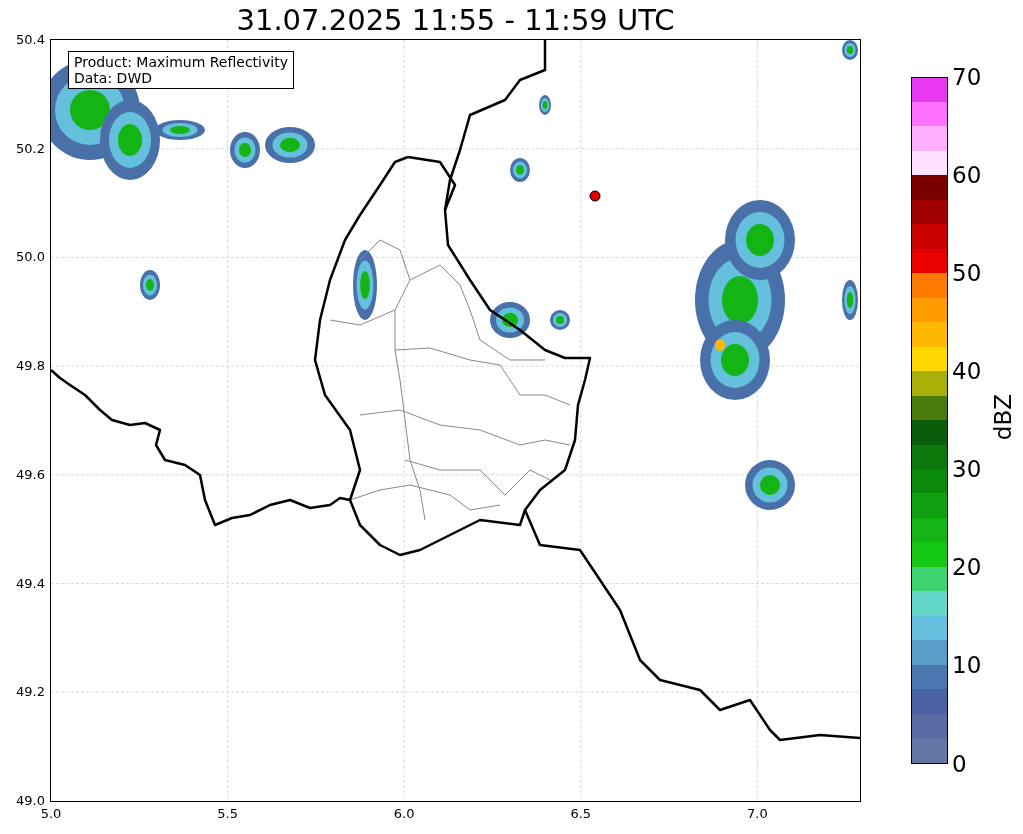  I want to click on tick-label: 49.8, so click(30, 366).